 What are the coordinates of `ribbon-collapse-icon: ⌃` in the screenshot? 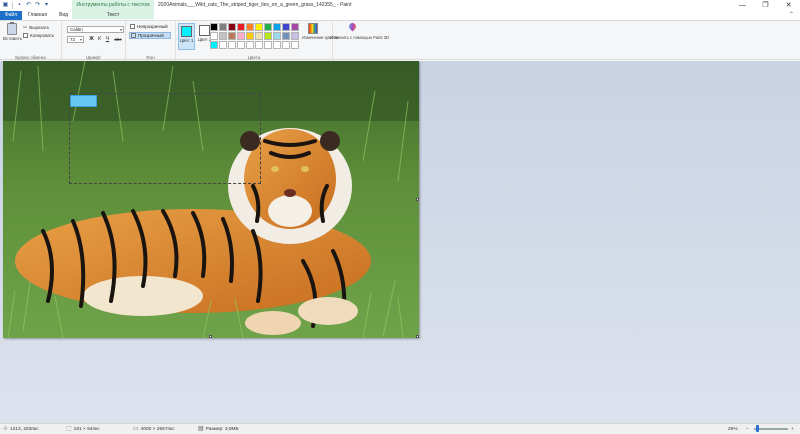 It's located at (791, 15).